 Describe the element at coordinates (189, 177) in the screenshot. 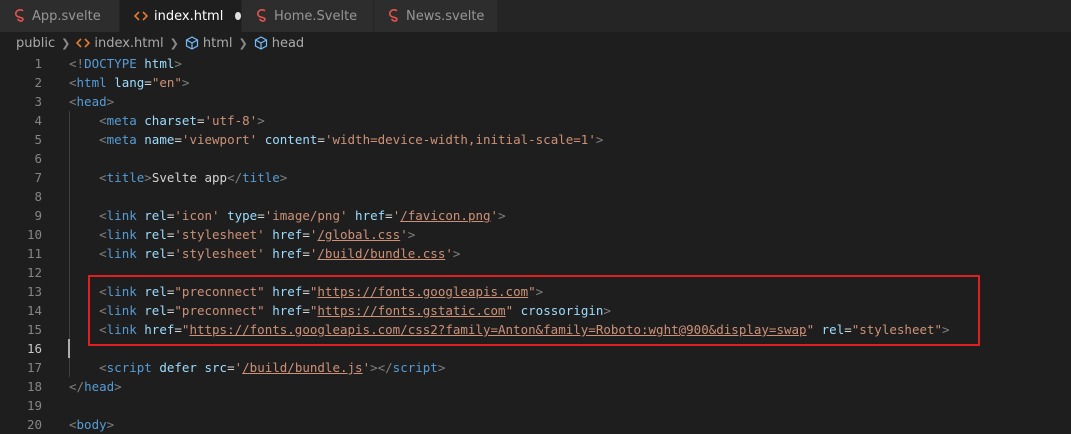

I see `code-token: Svelte app` at that location.